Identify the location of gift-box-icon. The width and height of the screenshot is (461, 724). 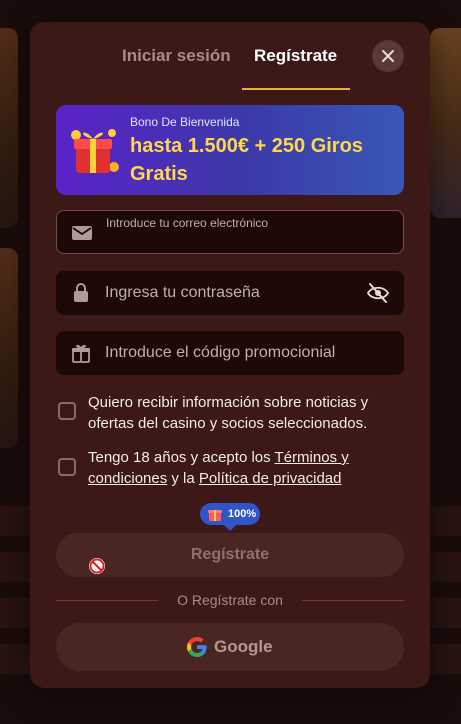
(95, 151).